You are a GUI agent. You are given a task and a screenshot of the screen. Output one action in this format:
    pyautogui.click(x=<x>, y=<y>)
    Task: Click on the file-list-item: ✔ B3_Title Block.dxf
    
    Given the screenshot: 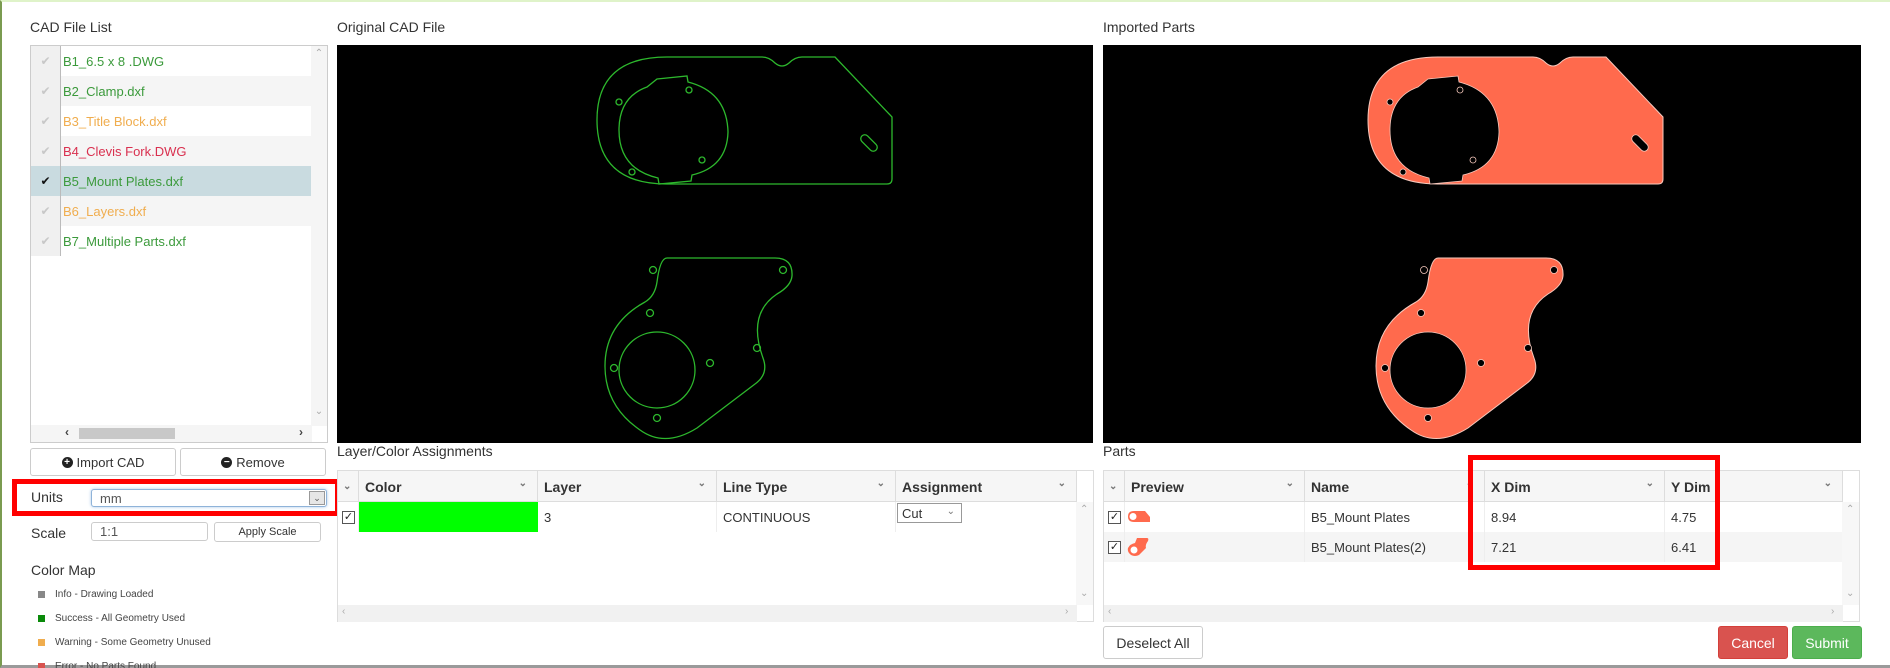 What is the action you would take?
    pyautogui.click(x=171, y=121)
    